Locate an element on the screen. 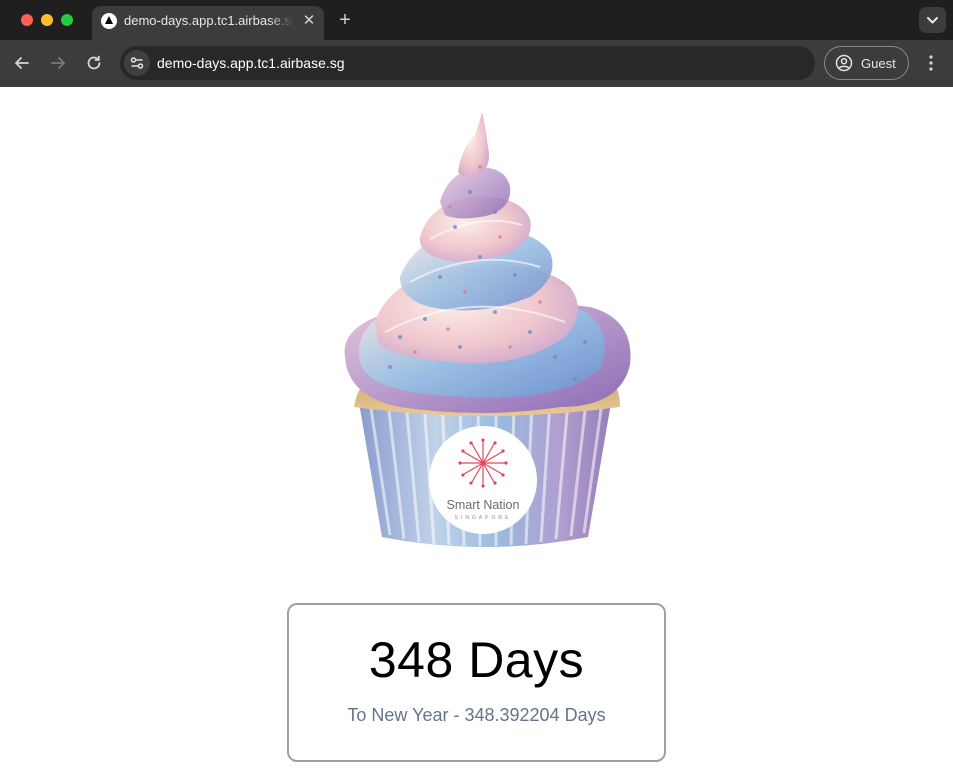 The height and width of the screenshot is (782, 953). profile-label: Guest is located at coordinates (878, 63).